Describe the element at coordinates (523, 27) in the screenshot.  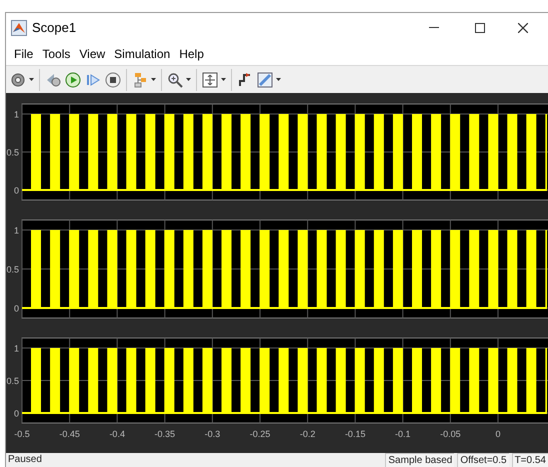
I see `close-icon` at that location.